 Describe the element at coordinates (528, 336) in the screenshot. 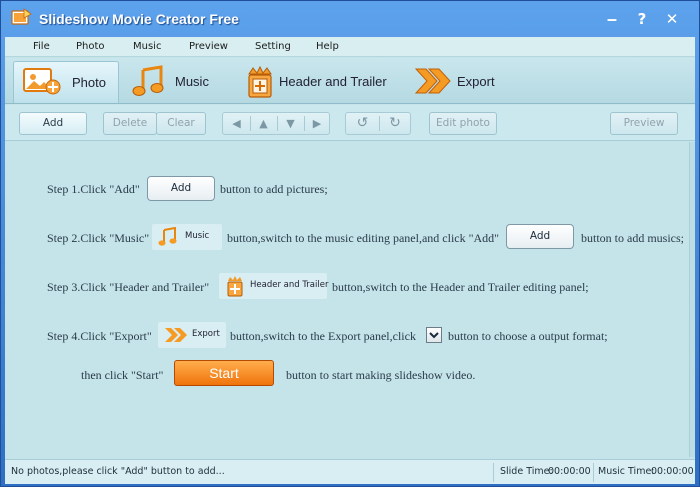

I see `step4-suffix: button to choose a output format;` at that location.